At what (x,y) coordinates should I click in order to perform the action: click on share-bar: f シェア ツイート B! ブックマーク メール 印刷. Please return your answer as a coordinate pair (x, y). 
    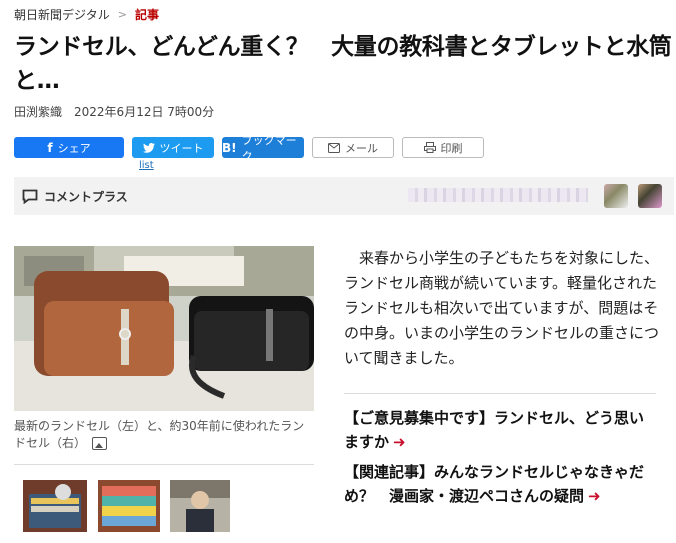
    Looking at the image, I should click on (249, 148).